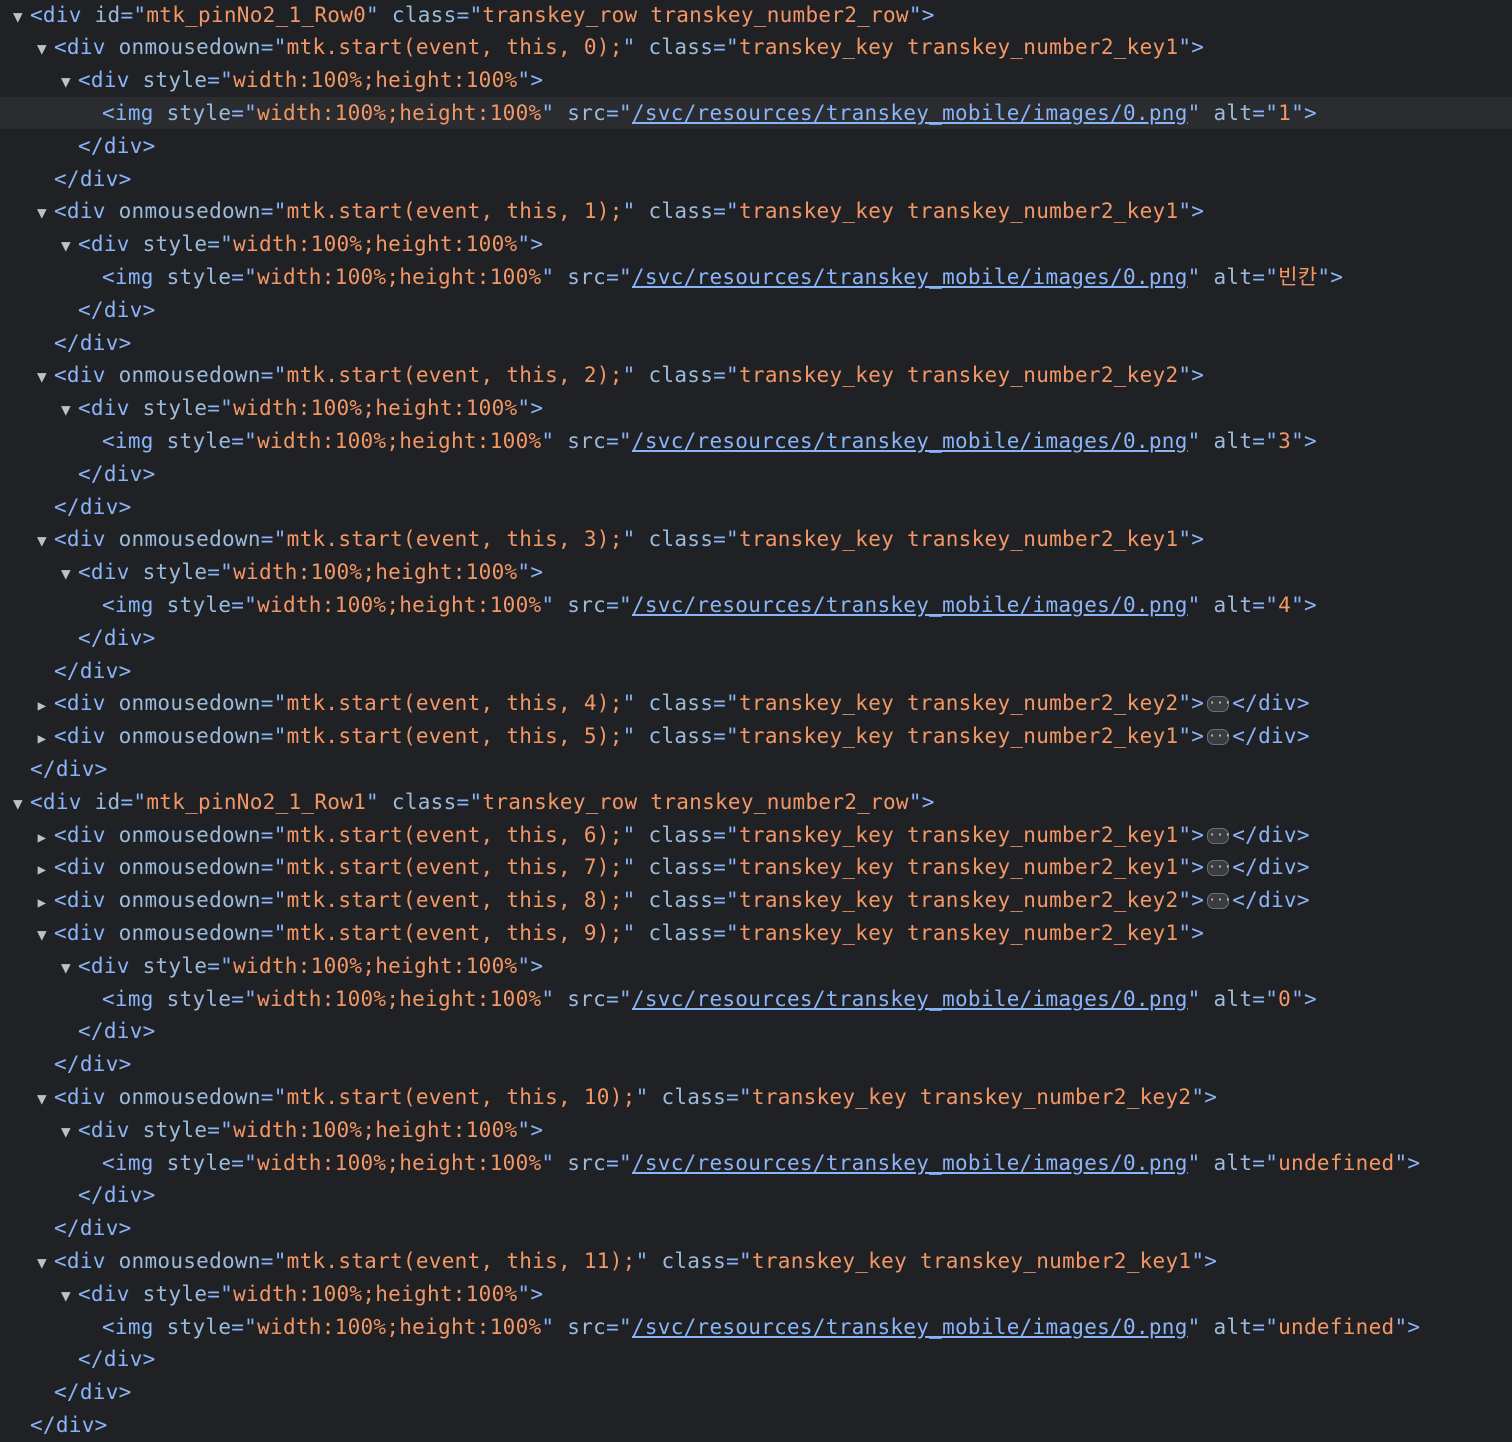 The height and width of the screenshot is (1442, 1512). Describe the element at coordinates (454, 900) in the screenshot. I see `attribute-value: mtk.start(event, this, 8);` at that location.